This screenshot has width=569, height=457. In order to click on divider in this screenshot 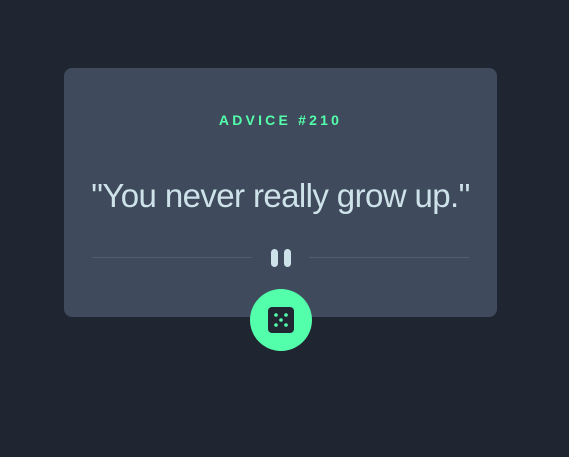, I will do `click(280, 258)`.